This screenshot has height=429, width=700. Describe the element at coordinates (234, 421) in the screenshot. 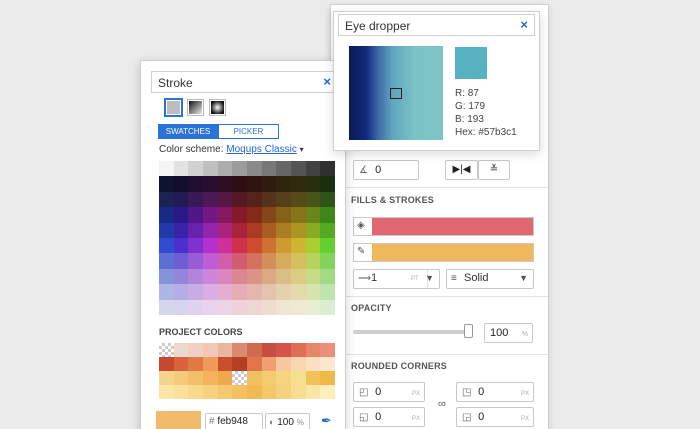

I see `hex-input: # feb948` at that location.